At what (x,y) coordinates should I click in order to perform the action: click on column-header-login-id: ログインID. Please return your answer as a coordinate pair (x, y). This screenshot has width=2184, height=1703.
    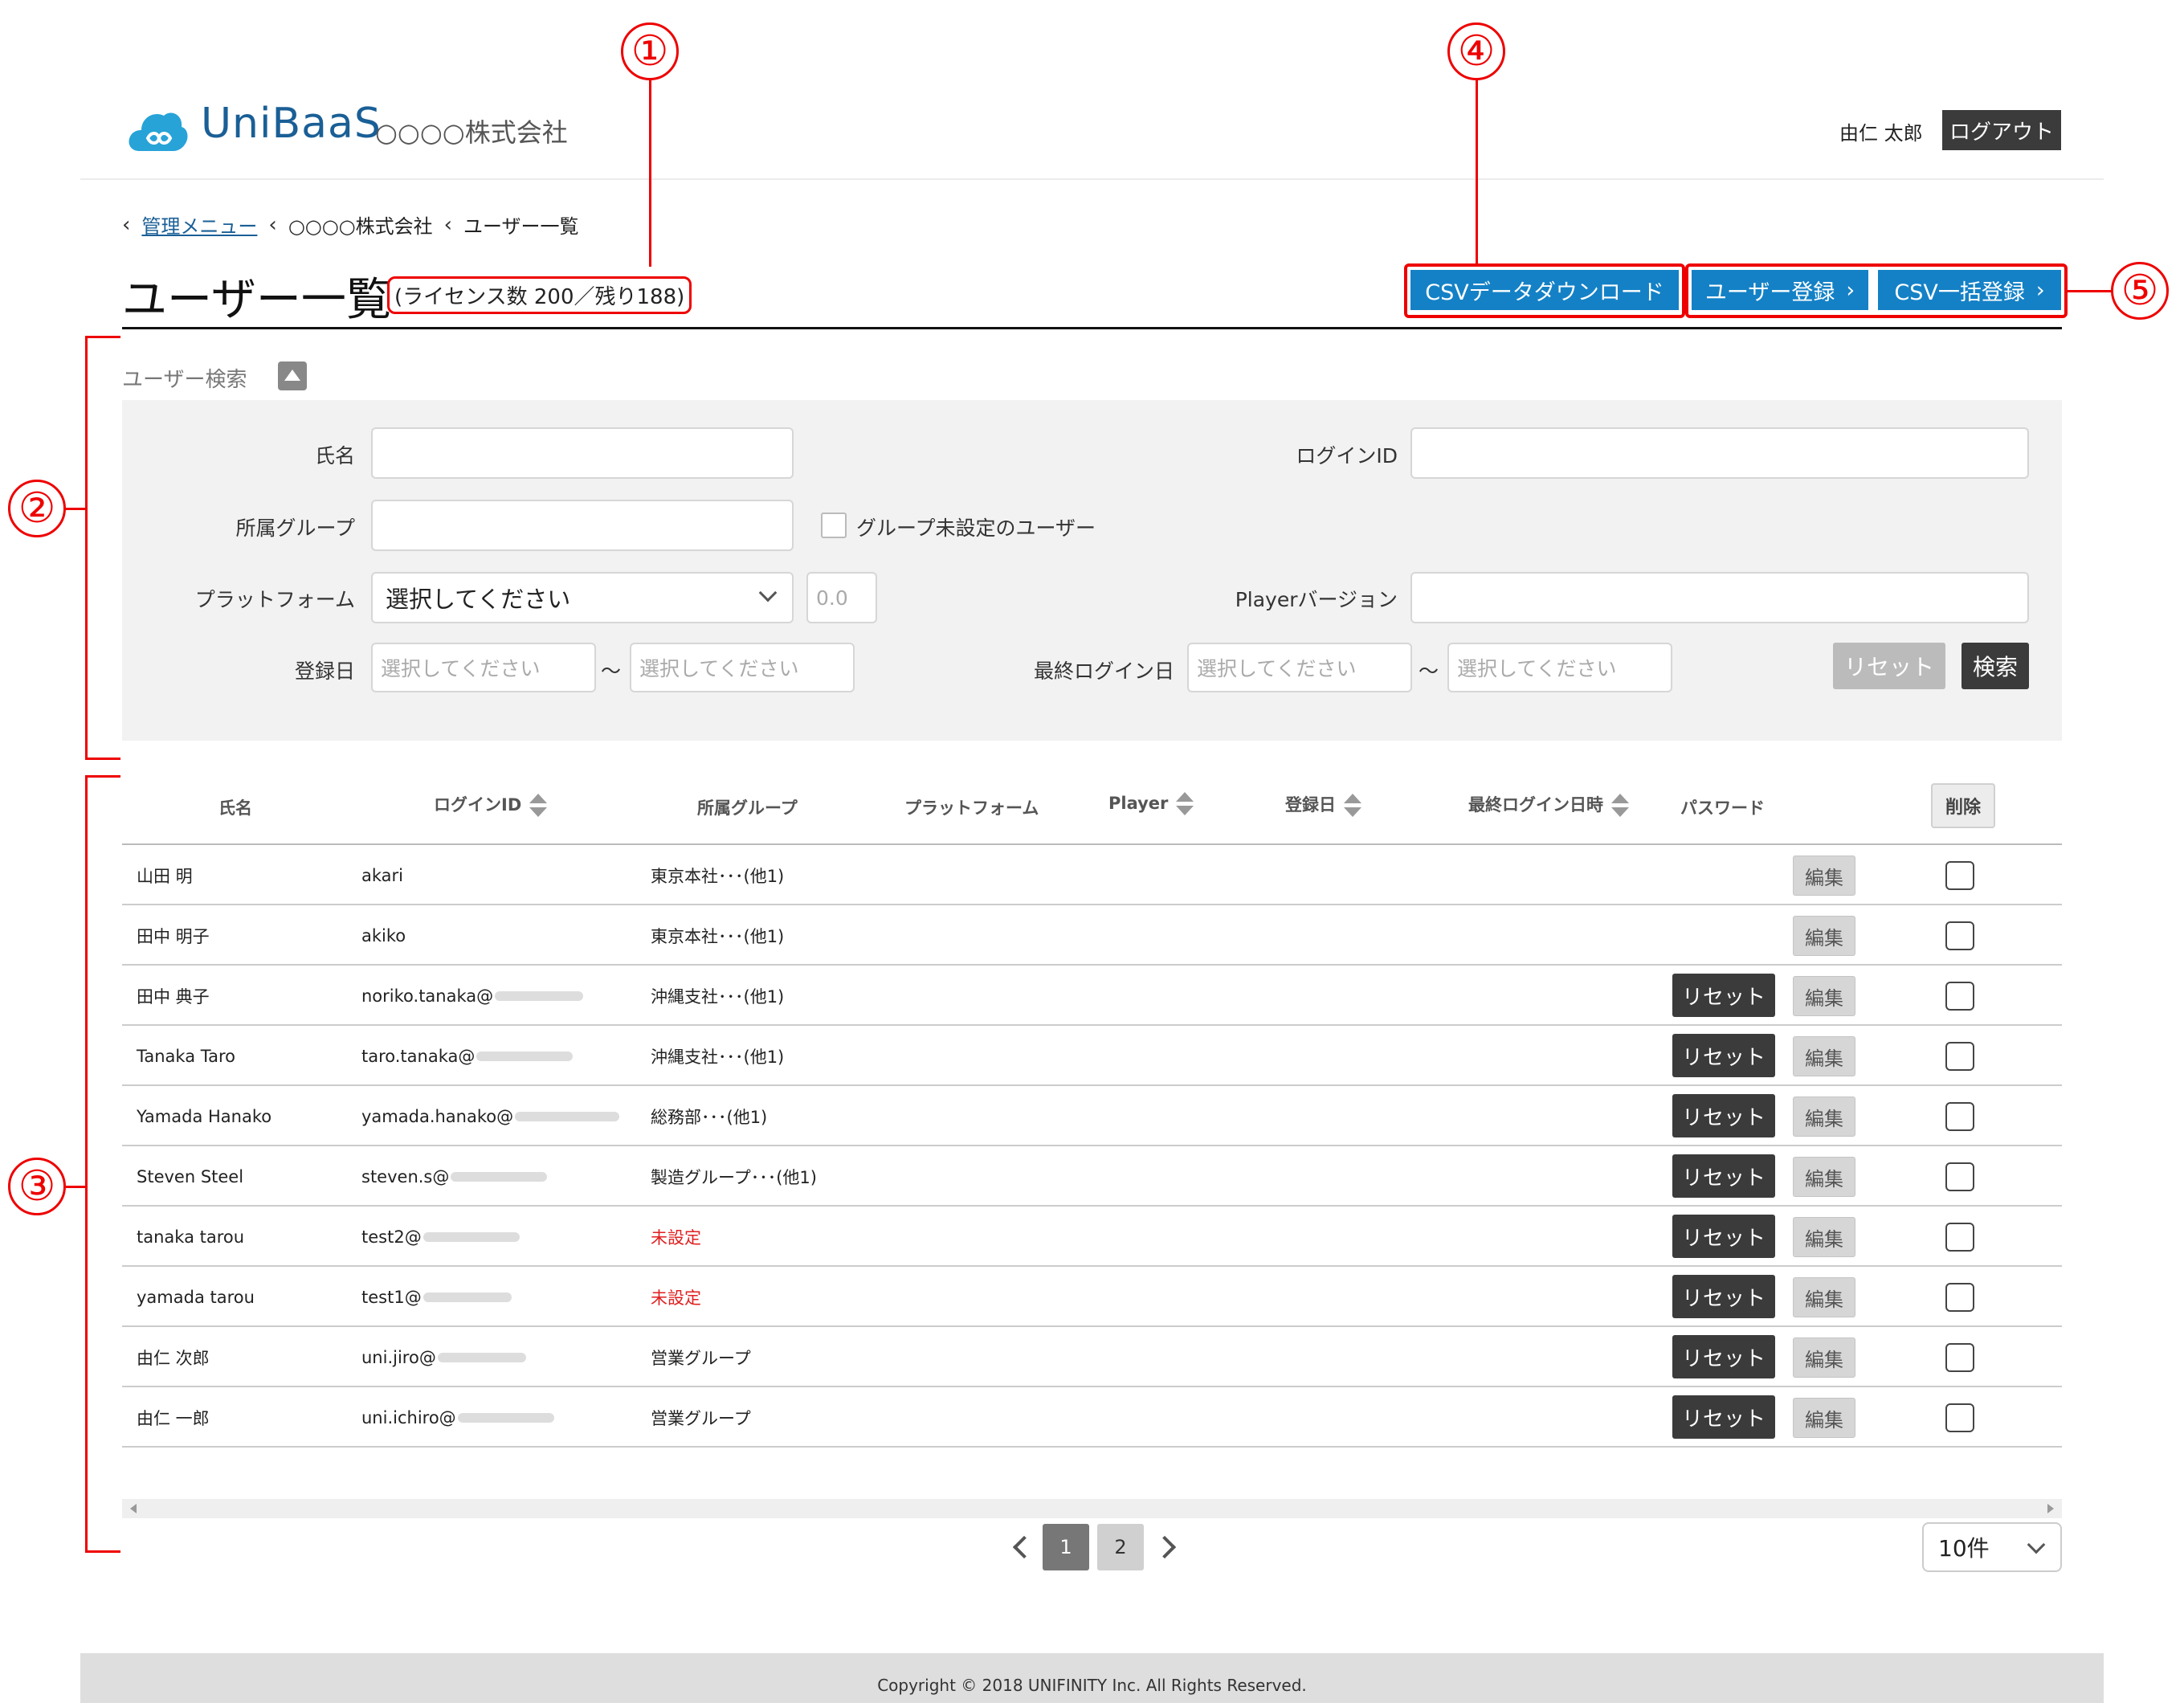
    Looking at the image, I should click on (491, 805).